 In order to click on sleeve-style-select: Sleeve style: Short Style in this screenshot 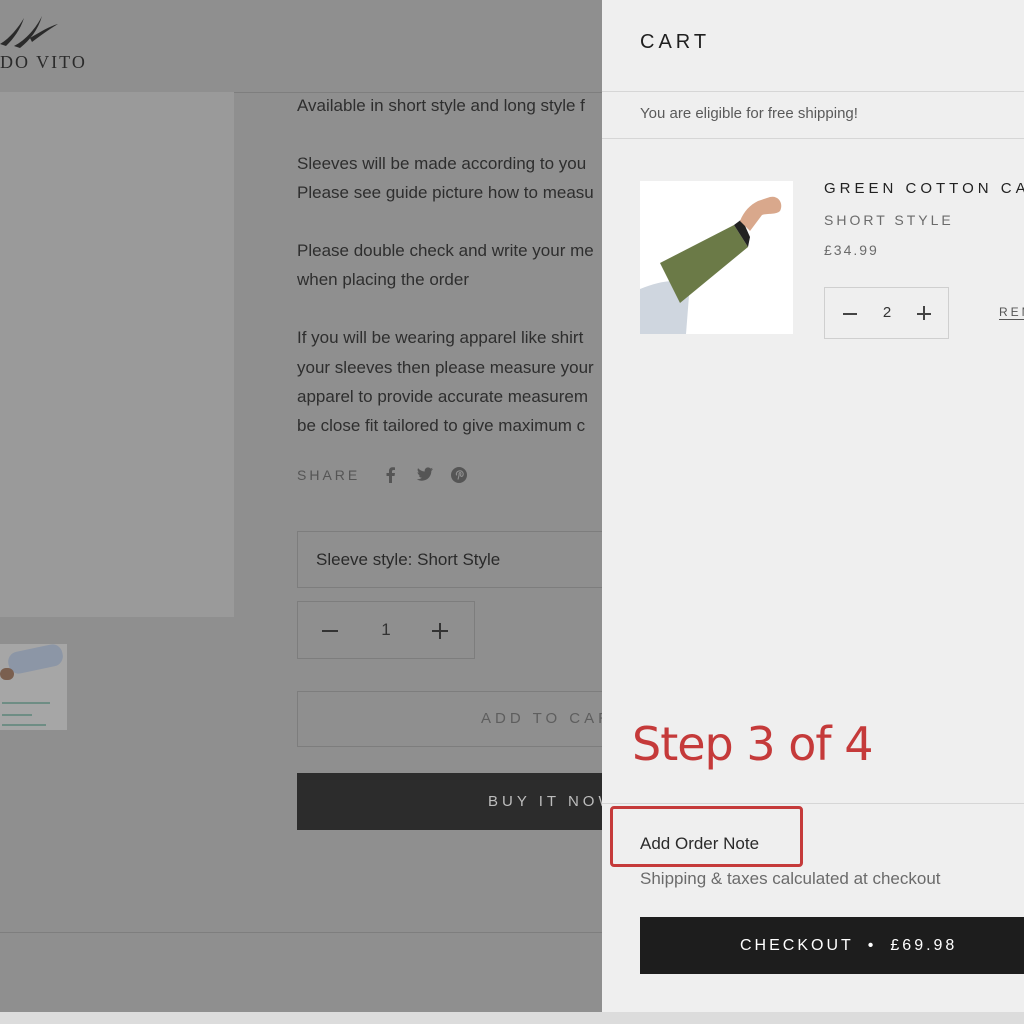, I will do `click(462, 559)`.